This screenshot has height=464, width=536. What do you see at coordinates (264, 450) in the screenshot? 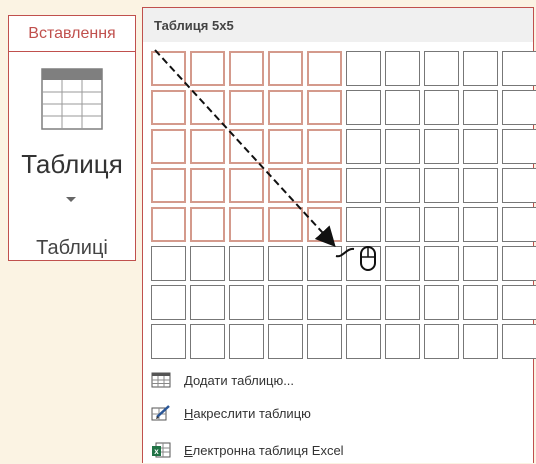
I see `menu-label: Електронна таблиця Excel` at bounding box center [264, 450].